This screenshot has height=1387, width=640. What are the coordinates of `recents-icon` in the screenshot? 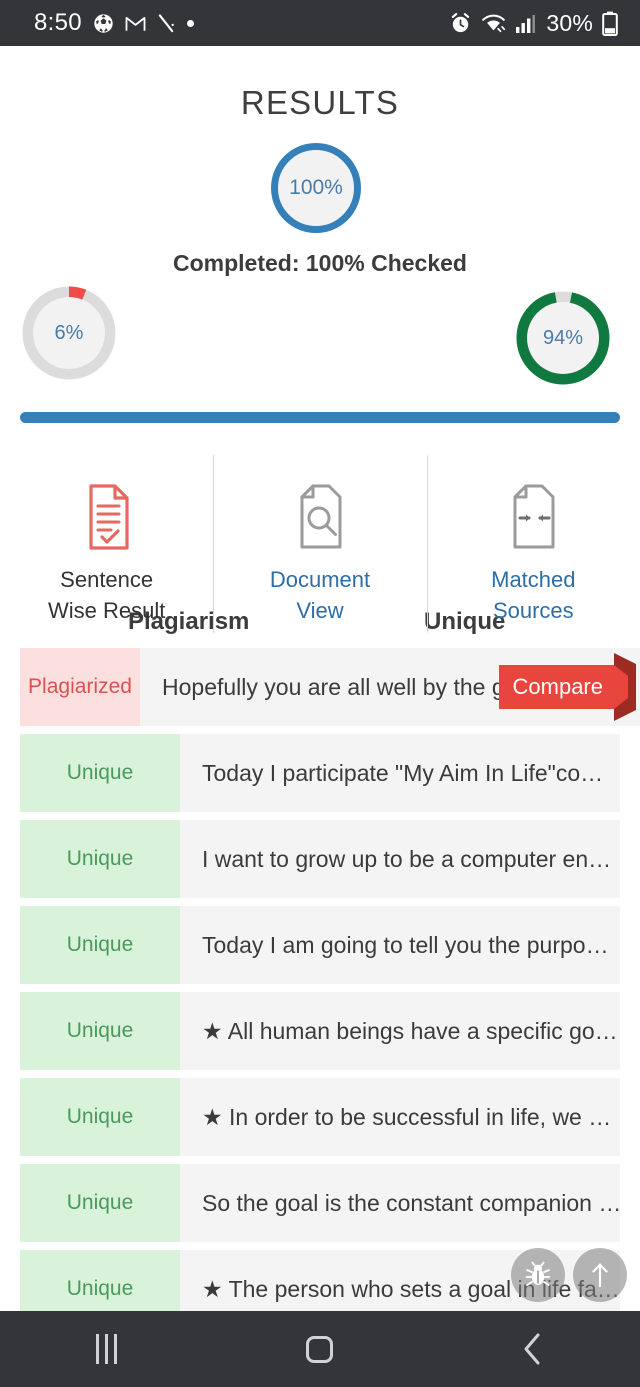 It's located at (107, 1349).